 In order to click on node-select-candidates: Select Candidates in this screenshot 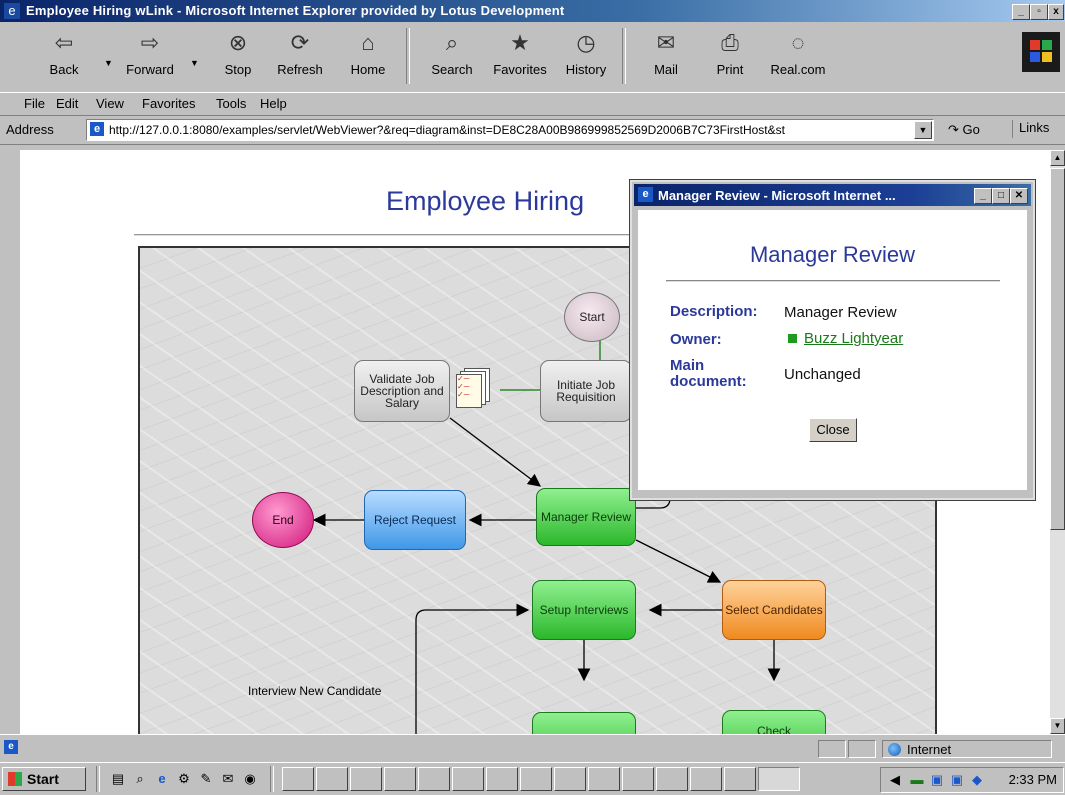, I will do `click(774, 610)`.